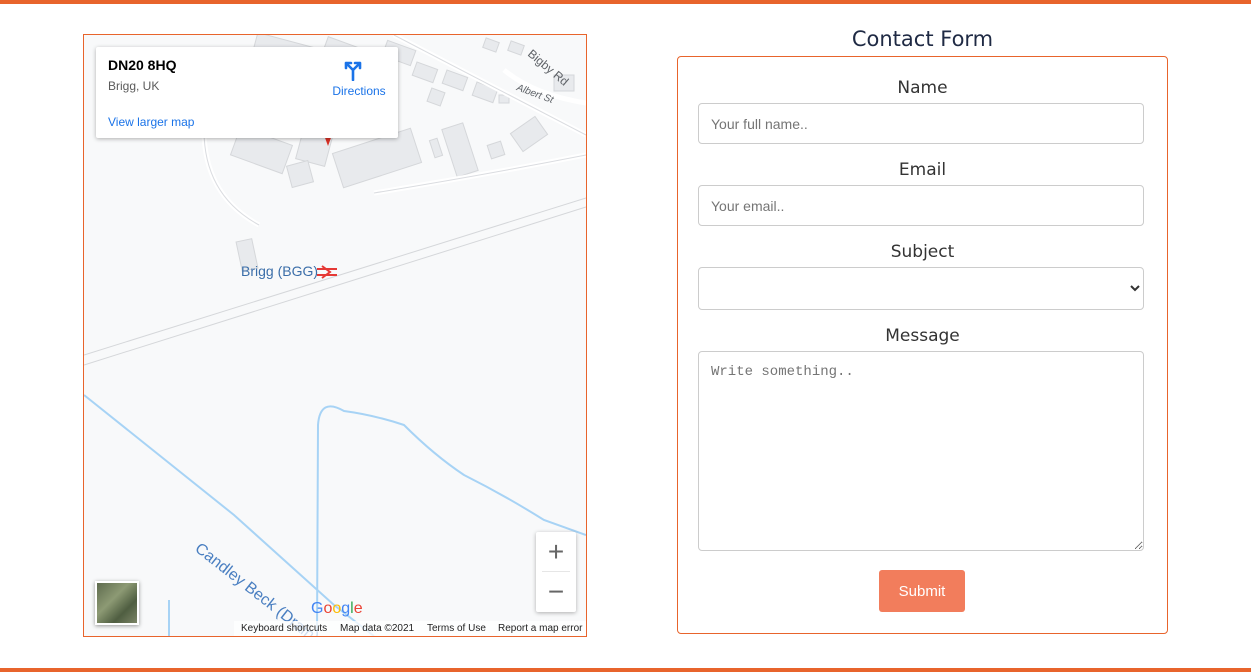 This screenshot has width=1251, height=672. What do you see at coordinates (922, 170) in the screenshot?
I see `email-label: Email` at bounding box center [922, 170].